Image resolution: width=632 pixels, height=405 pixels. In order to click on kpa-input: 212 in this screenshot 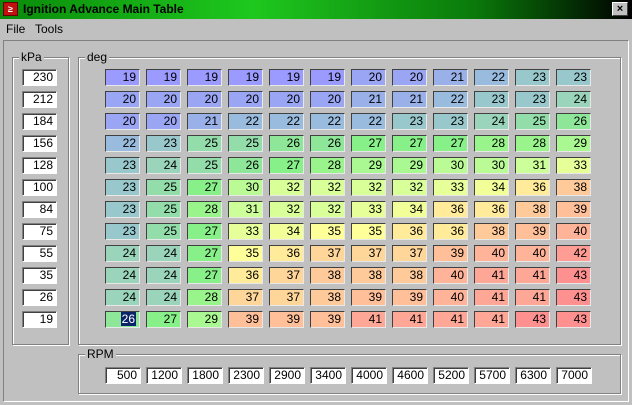, I will do `click(39, 99)`.